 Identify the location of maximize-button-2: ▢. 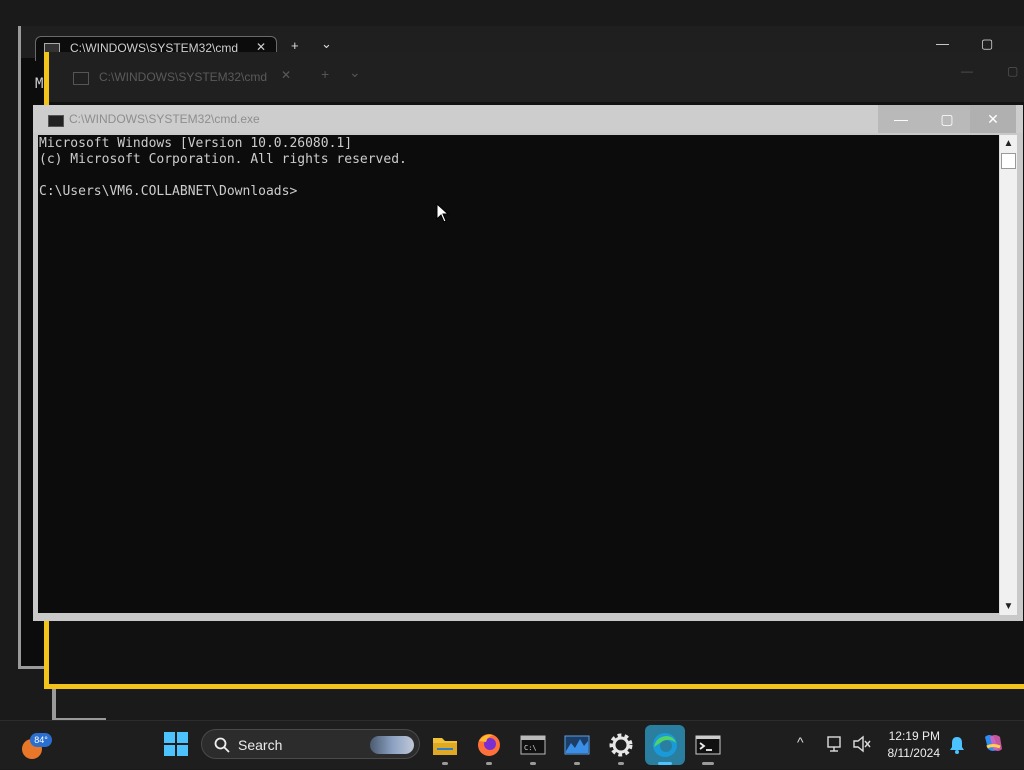
(1012, 71).